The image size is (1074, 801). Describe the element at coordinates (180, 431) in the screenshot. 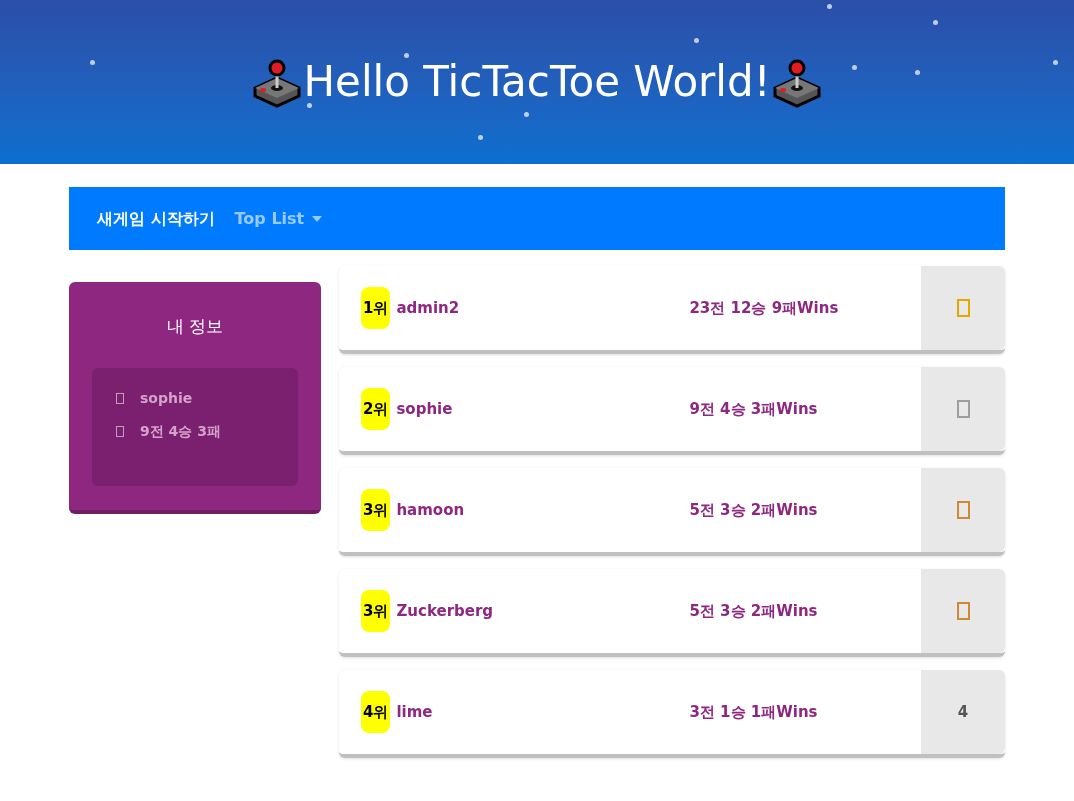

I see `record-text: 9전 4승 3패` at that location.